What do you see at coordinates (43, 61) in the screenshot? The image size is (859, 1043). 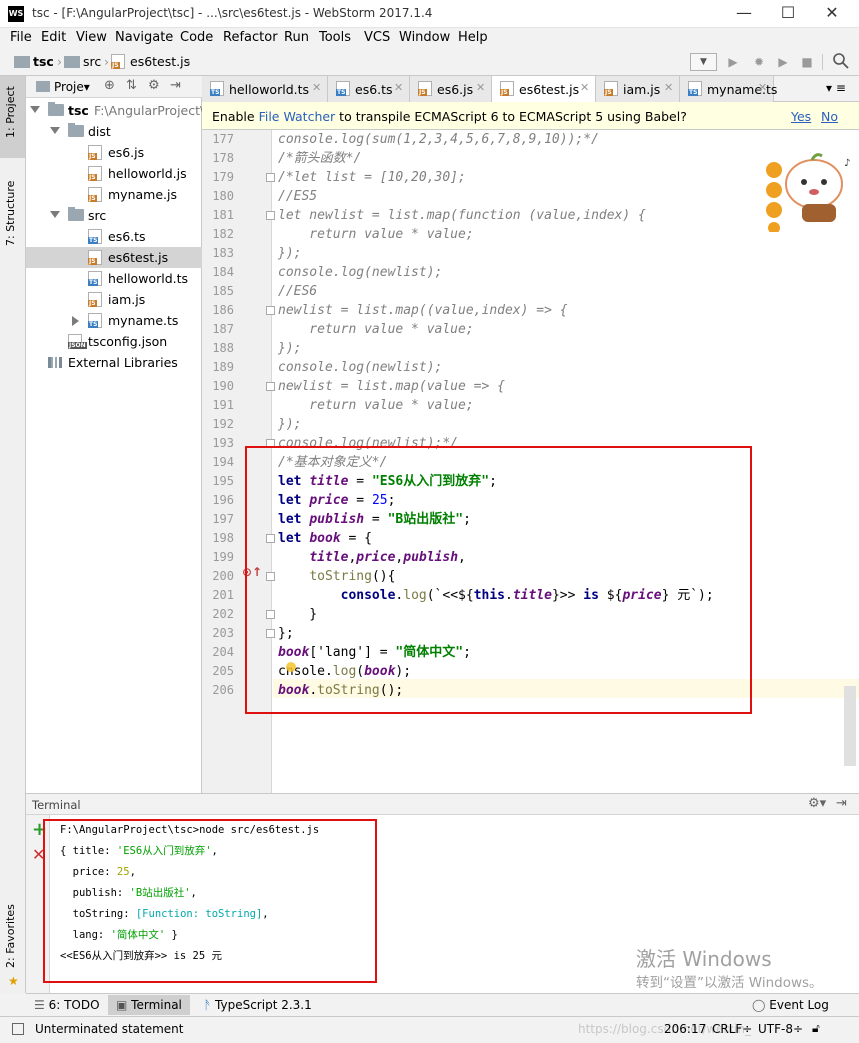 I see `breadcrumb-tsc: tsc` at bounding box center [43, 61].